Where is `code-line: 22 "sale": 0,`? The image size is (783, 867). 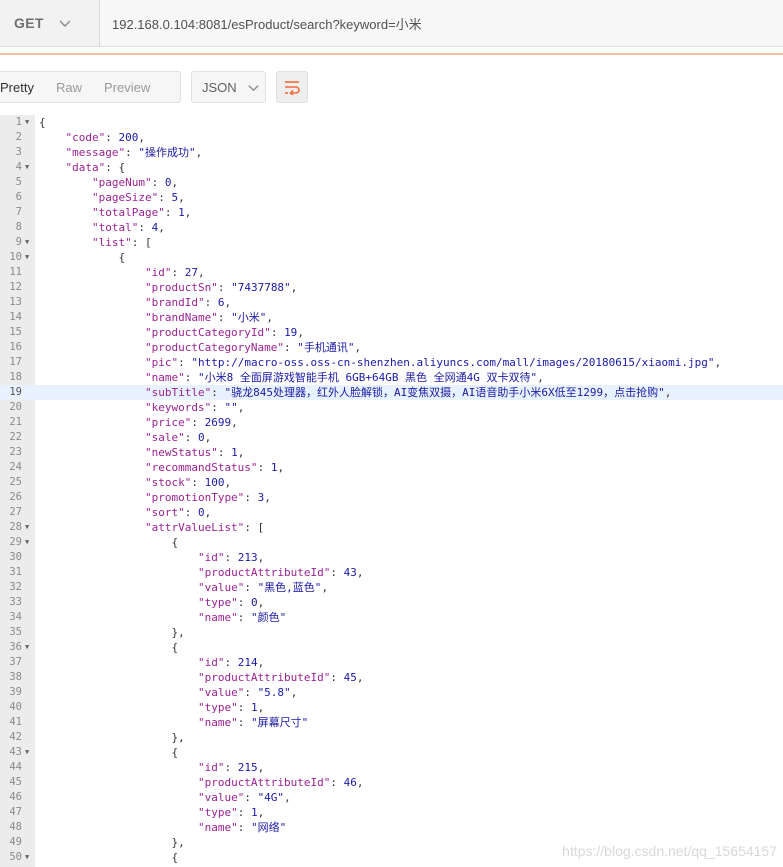 code-line: 22 "sale": 0, is located at coordinates (391, 437).